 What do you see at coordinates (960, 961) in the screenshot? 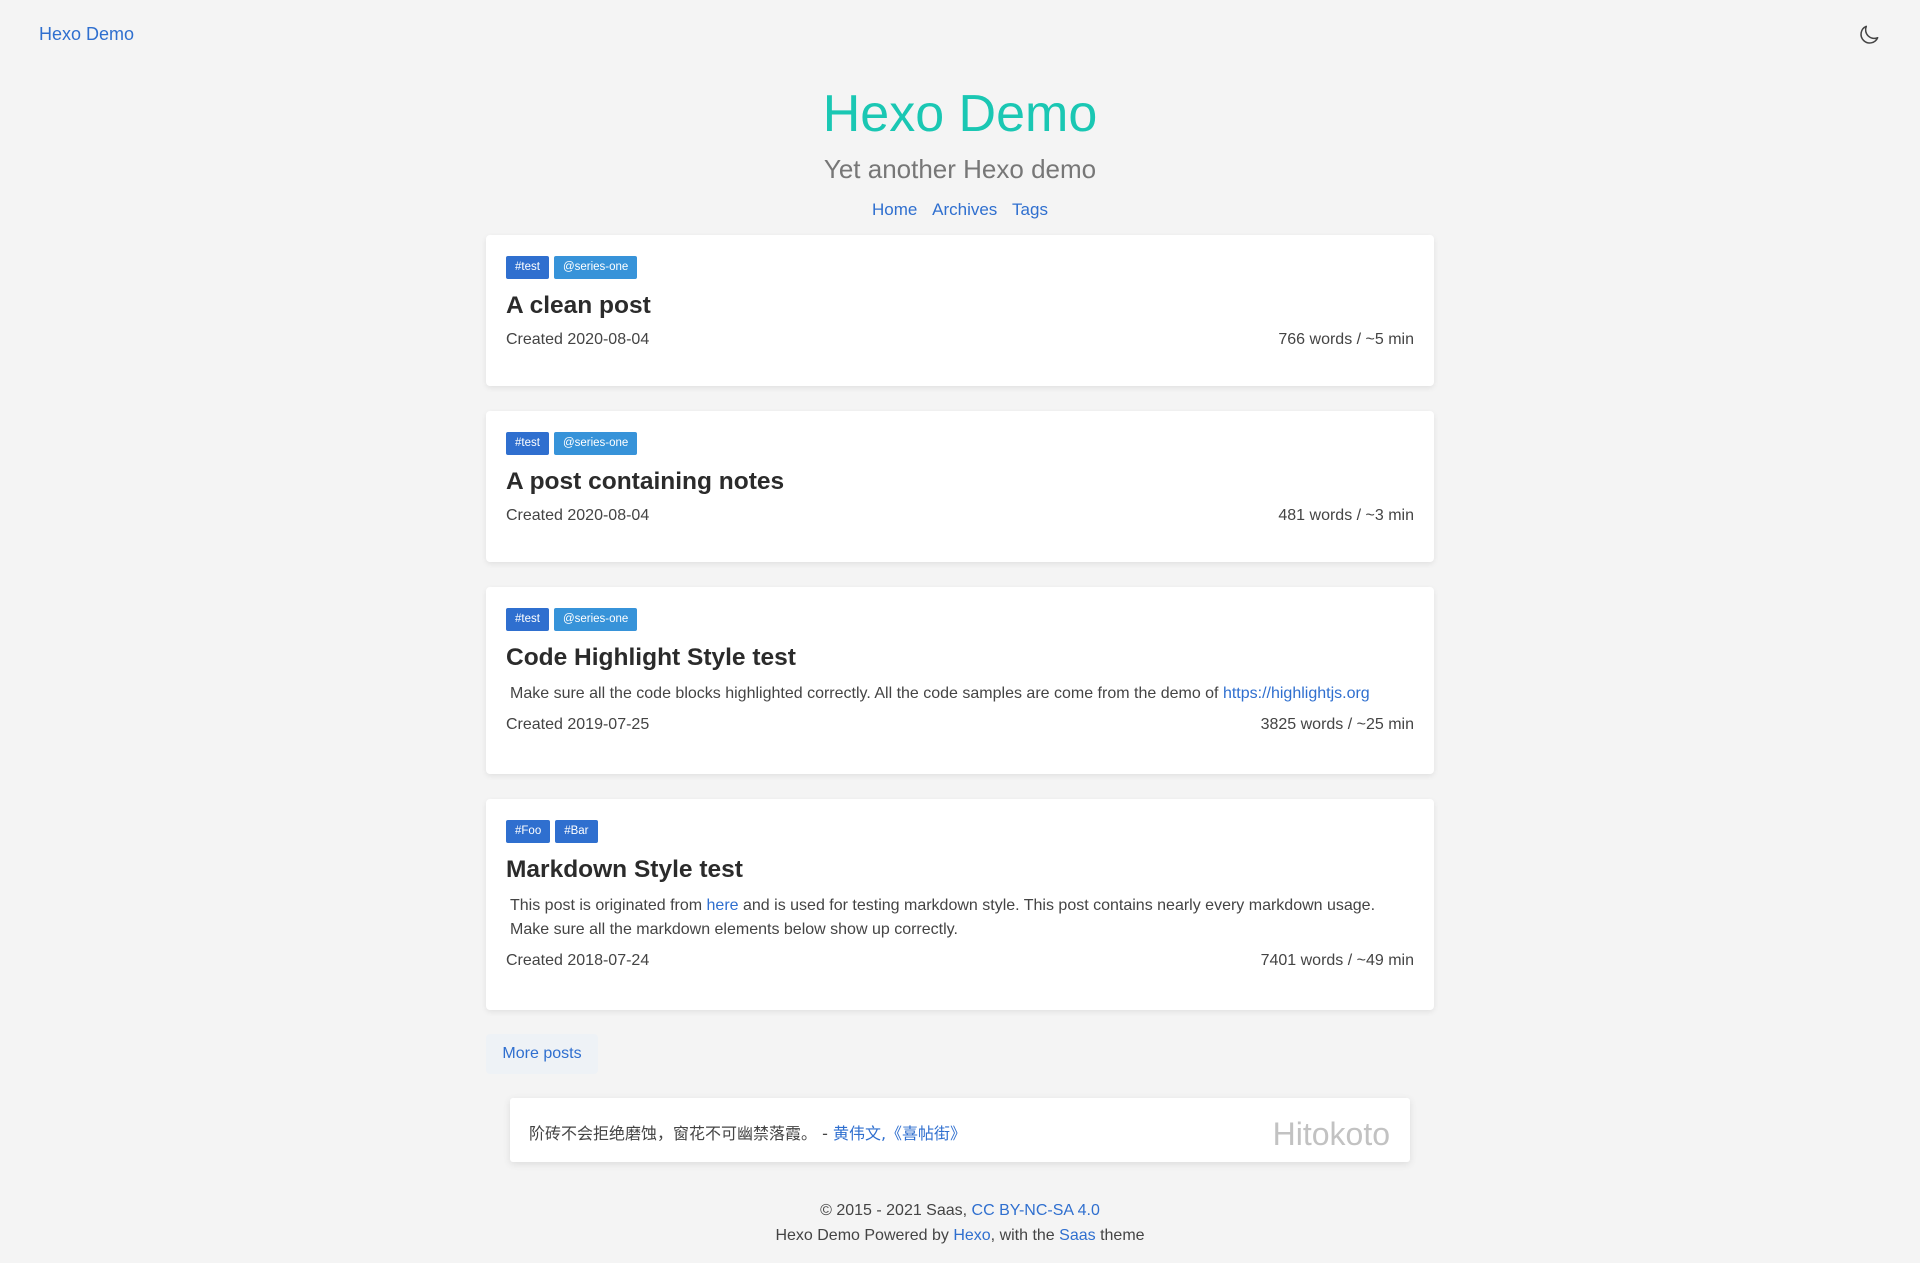
I see `post-meta: Created 2018-07-24 7401 words / ~49 min` at bounding box center [960, 961].